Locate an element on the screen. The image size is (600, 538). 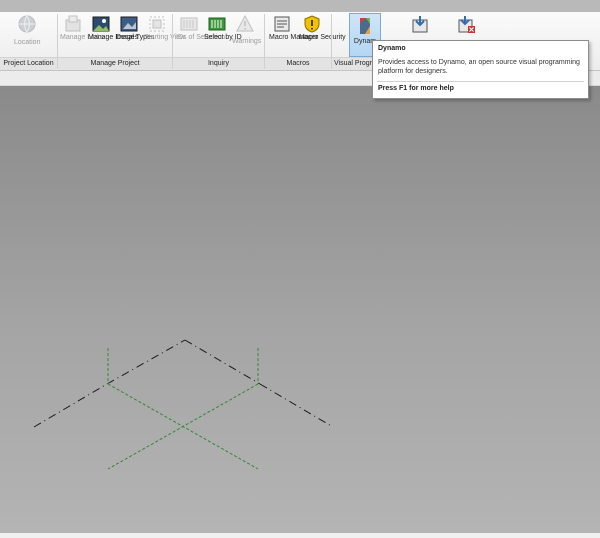
macro-security-button: Macro Security is located at coordinates (322, 28).